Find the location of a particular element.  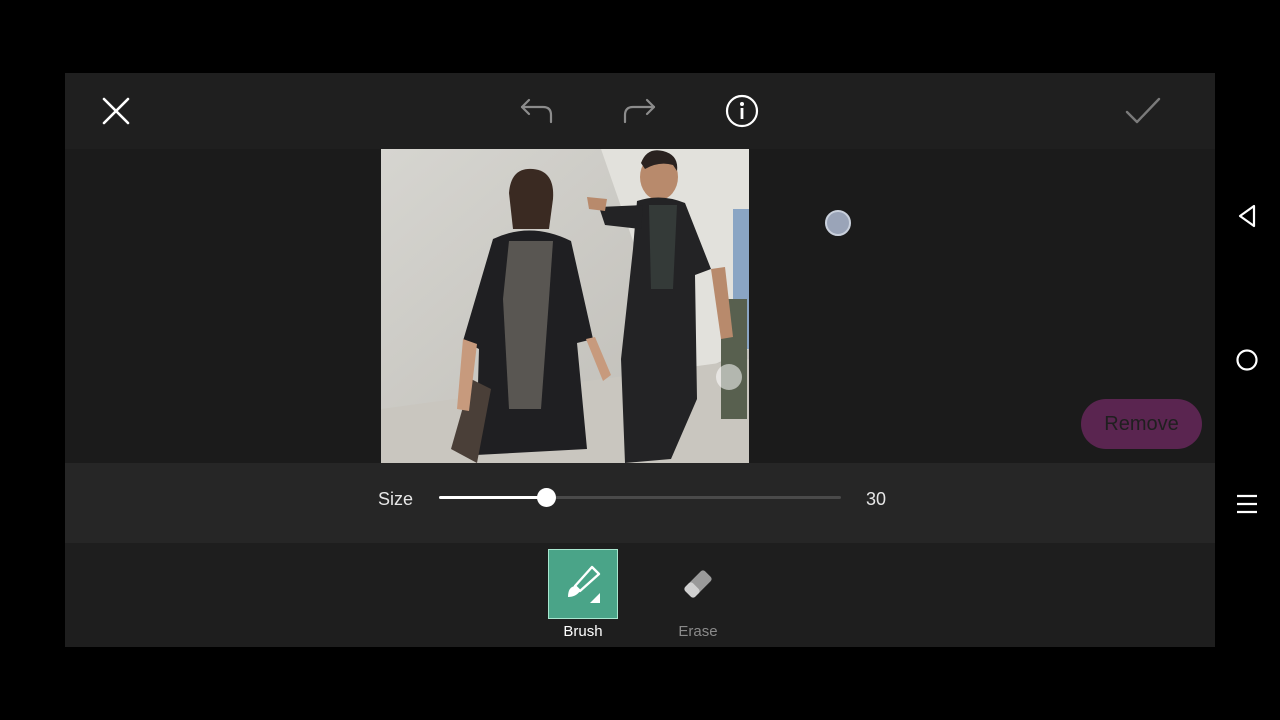

apply-button is located at coordinates (1143, 111).